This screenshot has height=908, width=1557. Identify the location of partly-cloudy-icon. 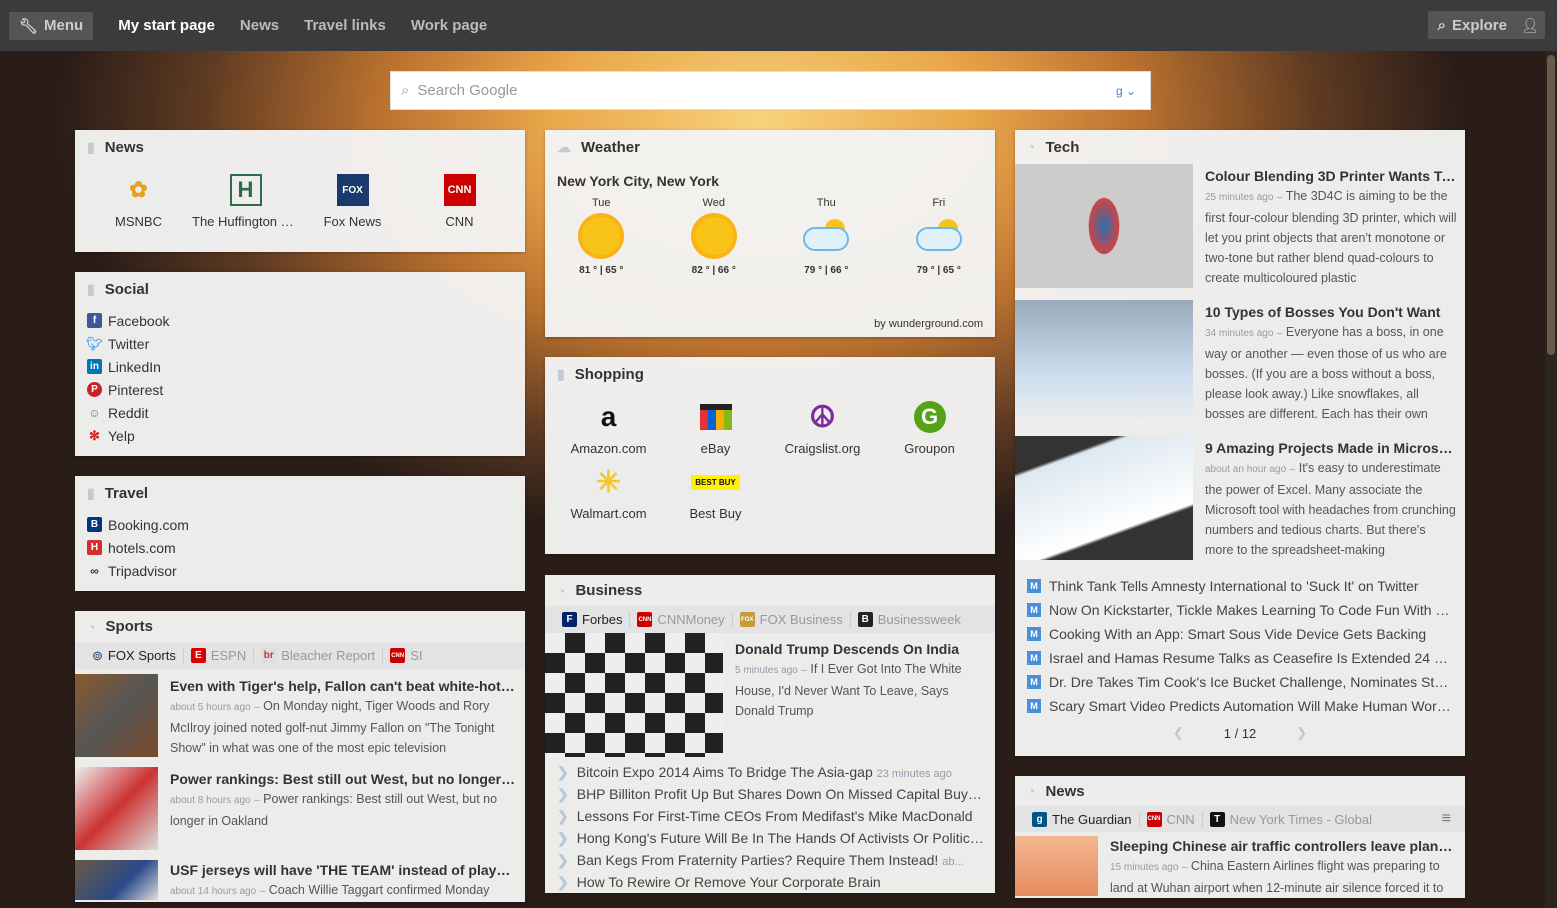
(938, 236).